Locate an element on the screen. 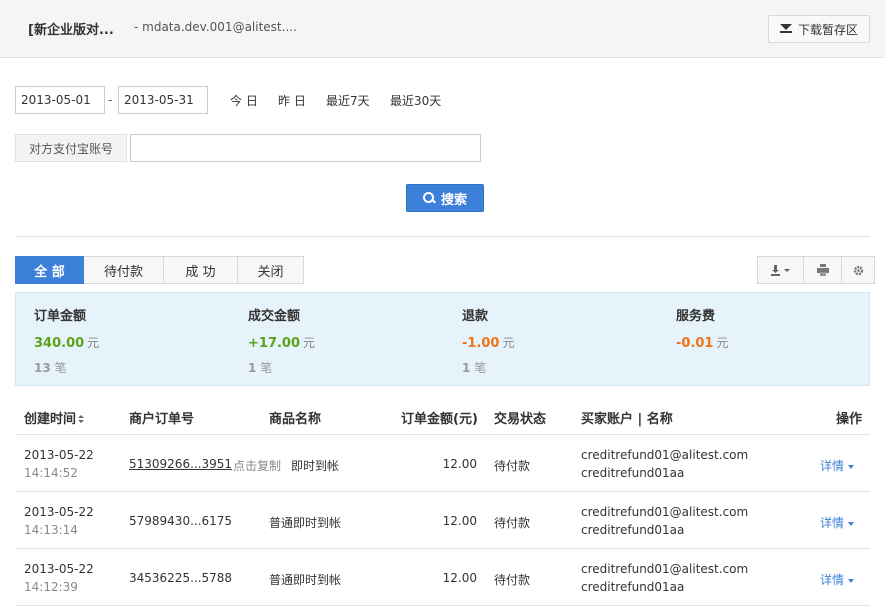 The width and height of the screenshot is (885, 606). goods-name: 即时到帐 is located at coordinates (315, 466).